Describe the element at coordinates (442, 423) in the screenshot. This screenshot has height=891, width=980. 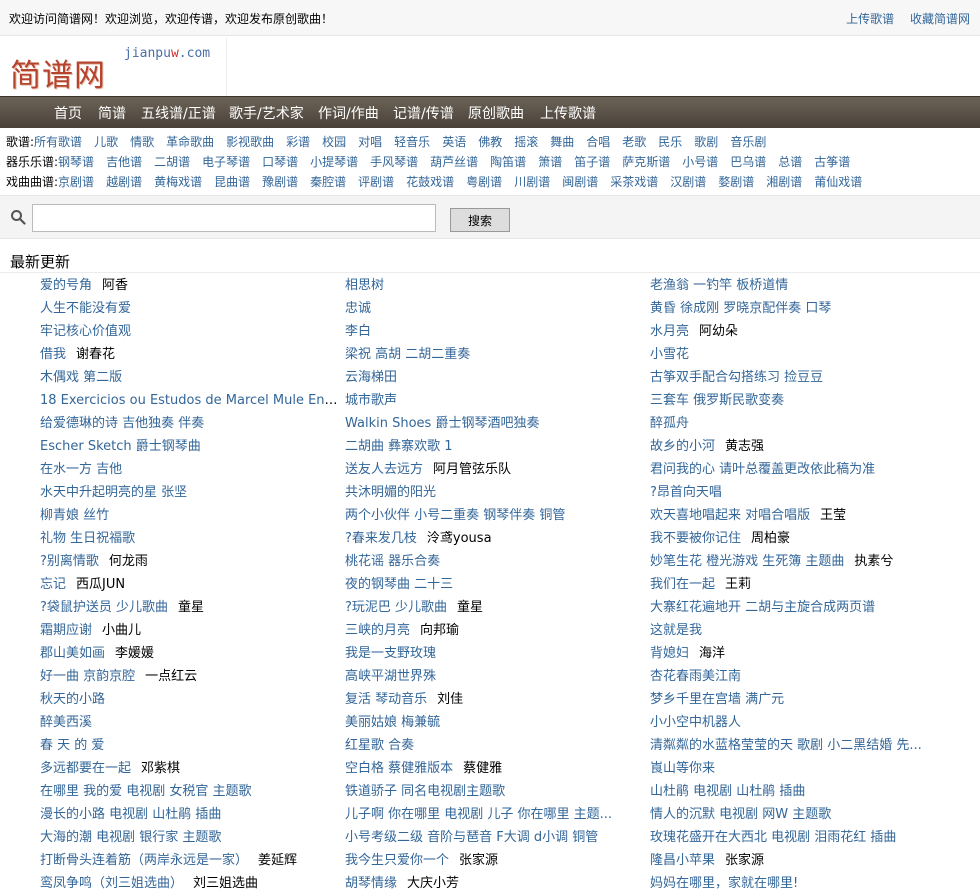
I see `song-title-link: Walkin Shoes 爵士钢琴酒吧独奏` at that location.